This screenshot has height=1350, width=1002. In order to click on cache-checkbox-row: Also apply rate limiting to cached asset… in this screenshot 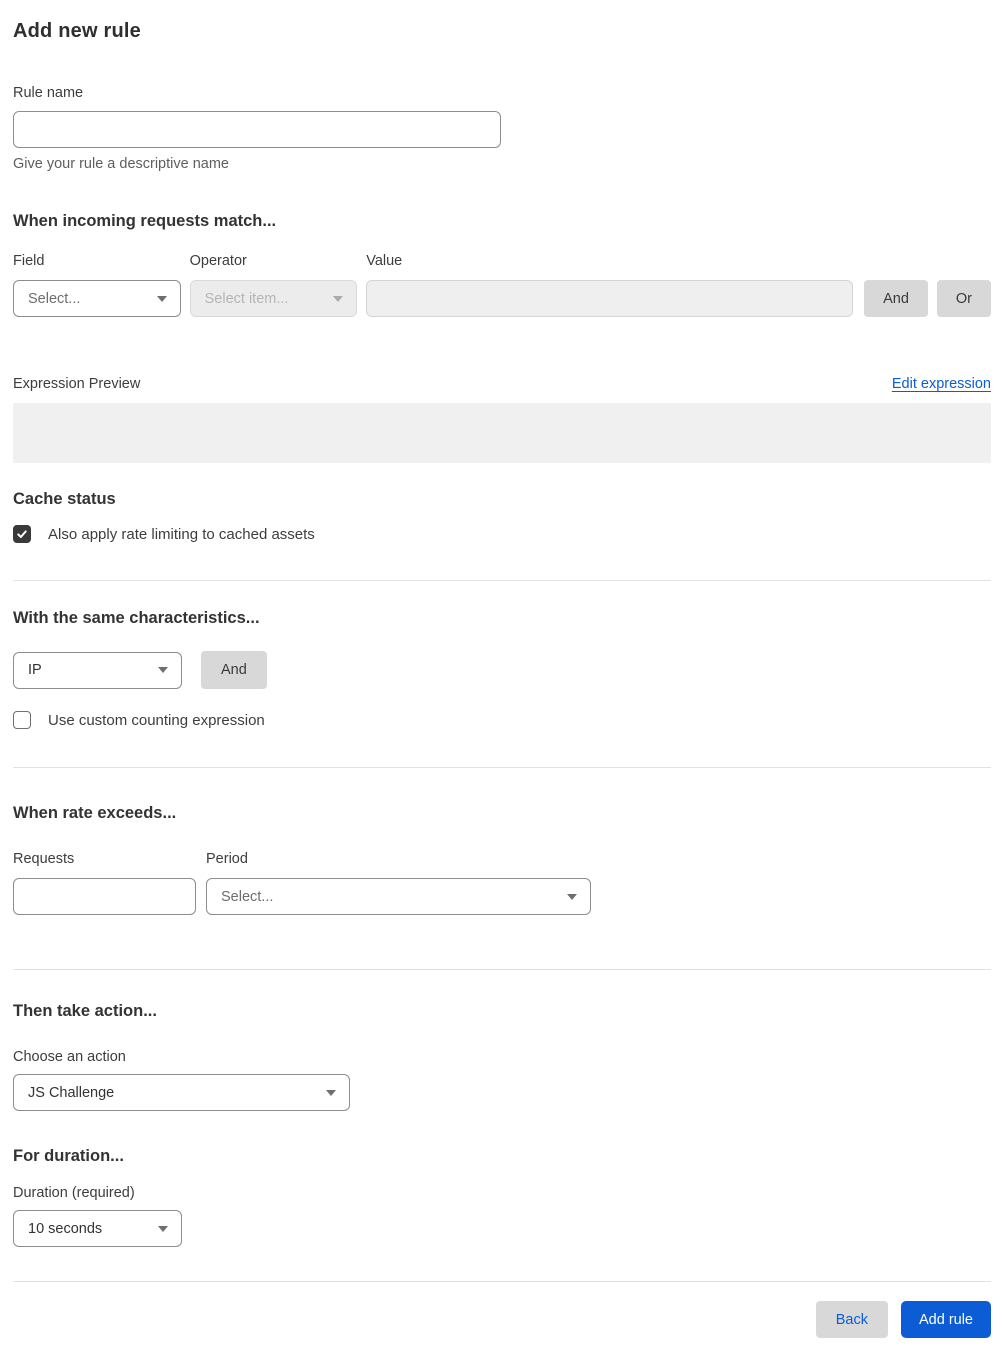, I will do `click(502, 534)`.